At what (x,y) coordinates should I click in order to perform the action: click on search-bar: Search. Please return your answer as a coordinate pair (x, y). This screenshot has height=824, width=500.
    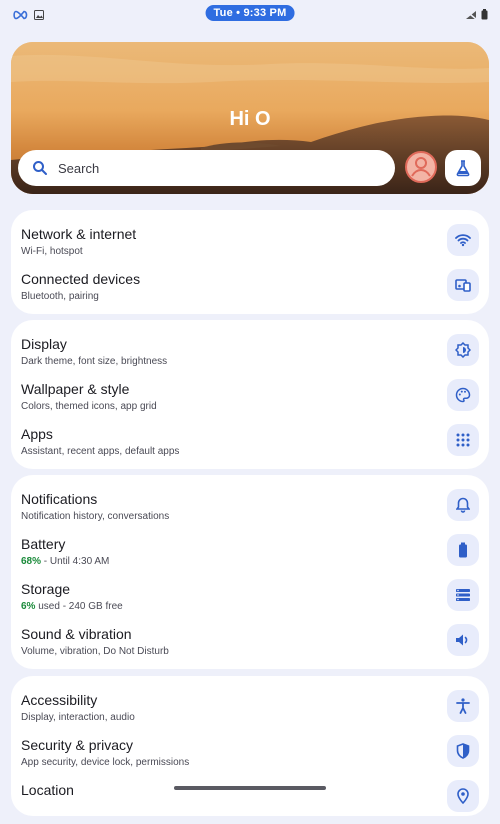
    Looking at the image, I should click on (206, 168).